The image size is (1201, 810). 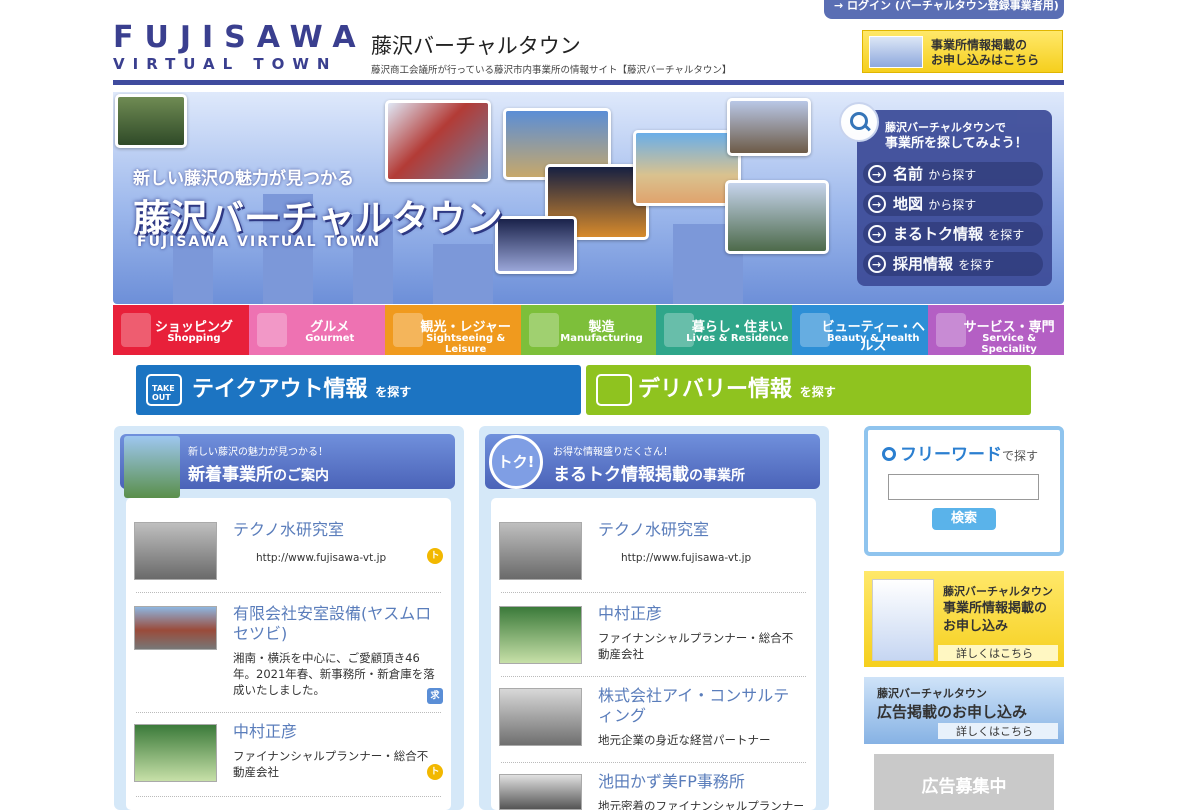 I want to click on freeword-title-suffix: で探す, so click(x=1020, y=456).